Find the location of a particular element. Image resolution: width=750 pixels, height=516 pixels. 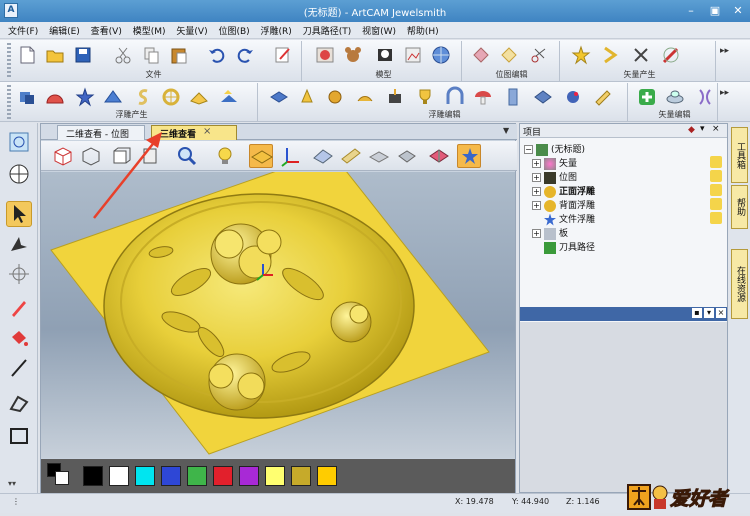

collapse-icon: − is located at coordinates (528, 149).